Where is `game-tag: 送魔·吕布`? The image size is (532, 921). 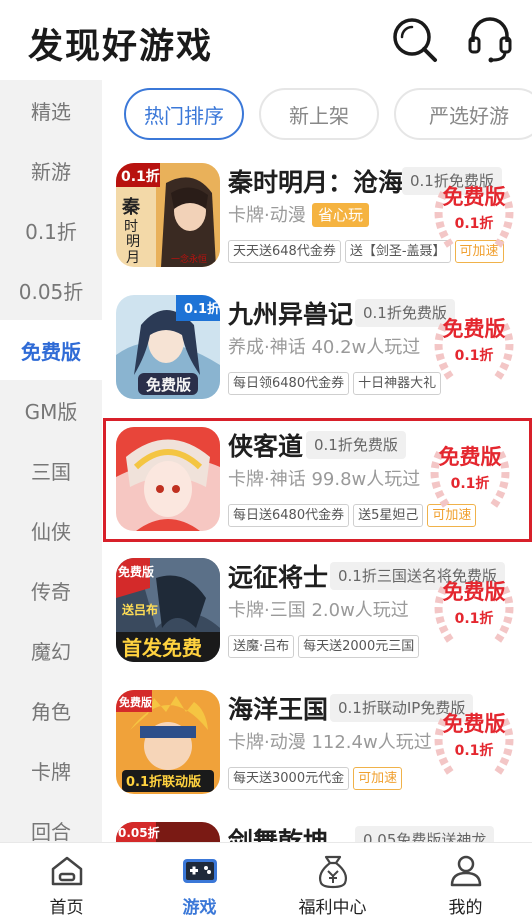
game-tag: 送魔·吕布 is located at coordinates (261, 646).